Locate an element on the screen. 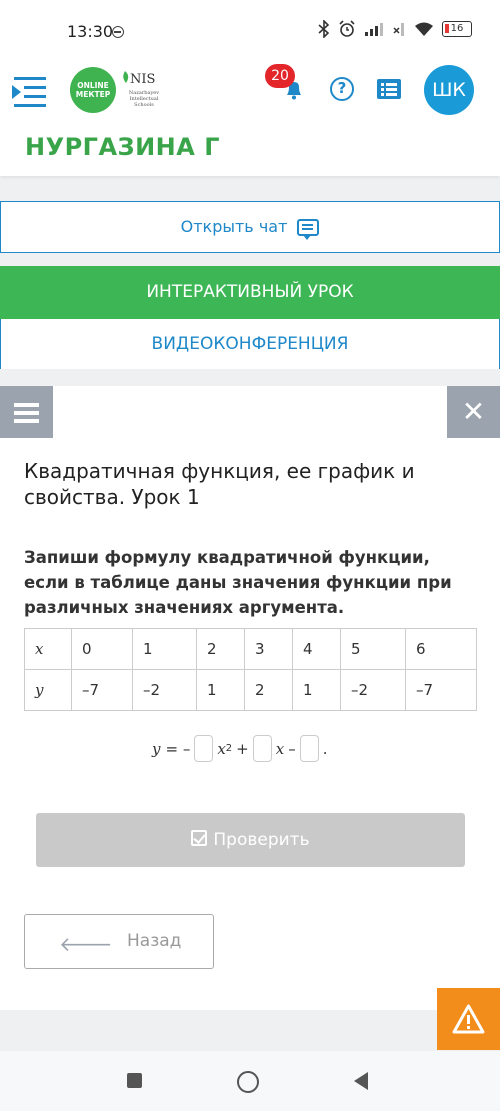 Image resolution: width=500 pixels, height=1111 pixels. videoconference-tab: ВИДЕОКОНФЕРЕНЦИЯ is located at coordinates (250, 344).